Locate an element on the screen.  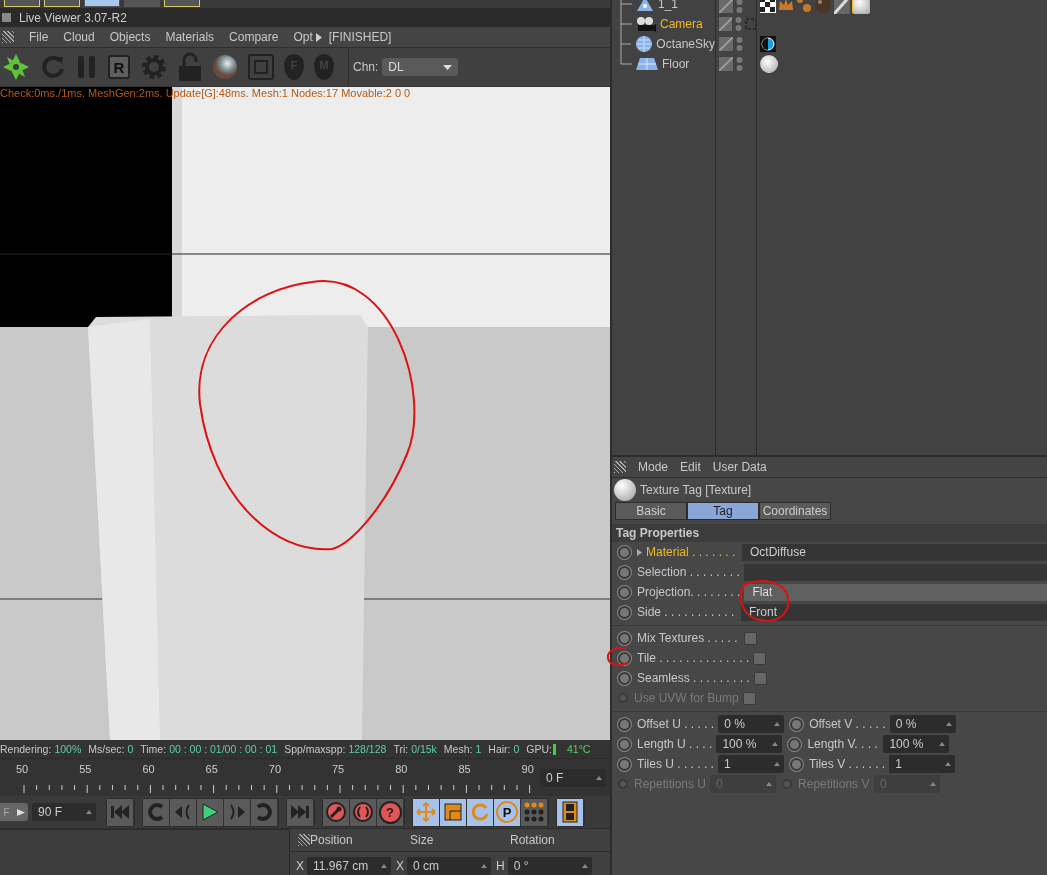
refresh-icon is located at coordinates (53, 67).